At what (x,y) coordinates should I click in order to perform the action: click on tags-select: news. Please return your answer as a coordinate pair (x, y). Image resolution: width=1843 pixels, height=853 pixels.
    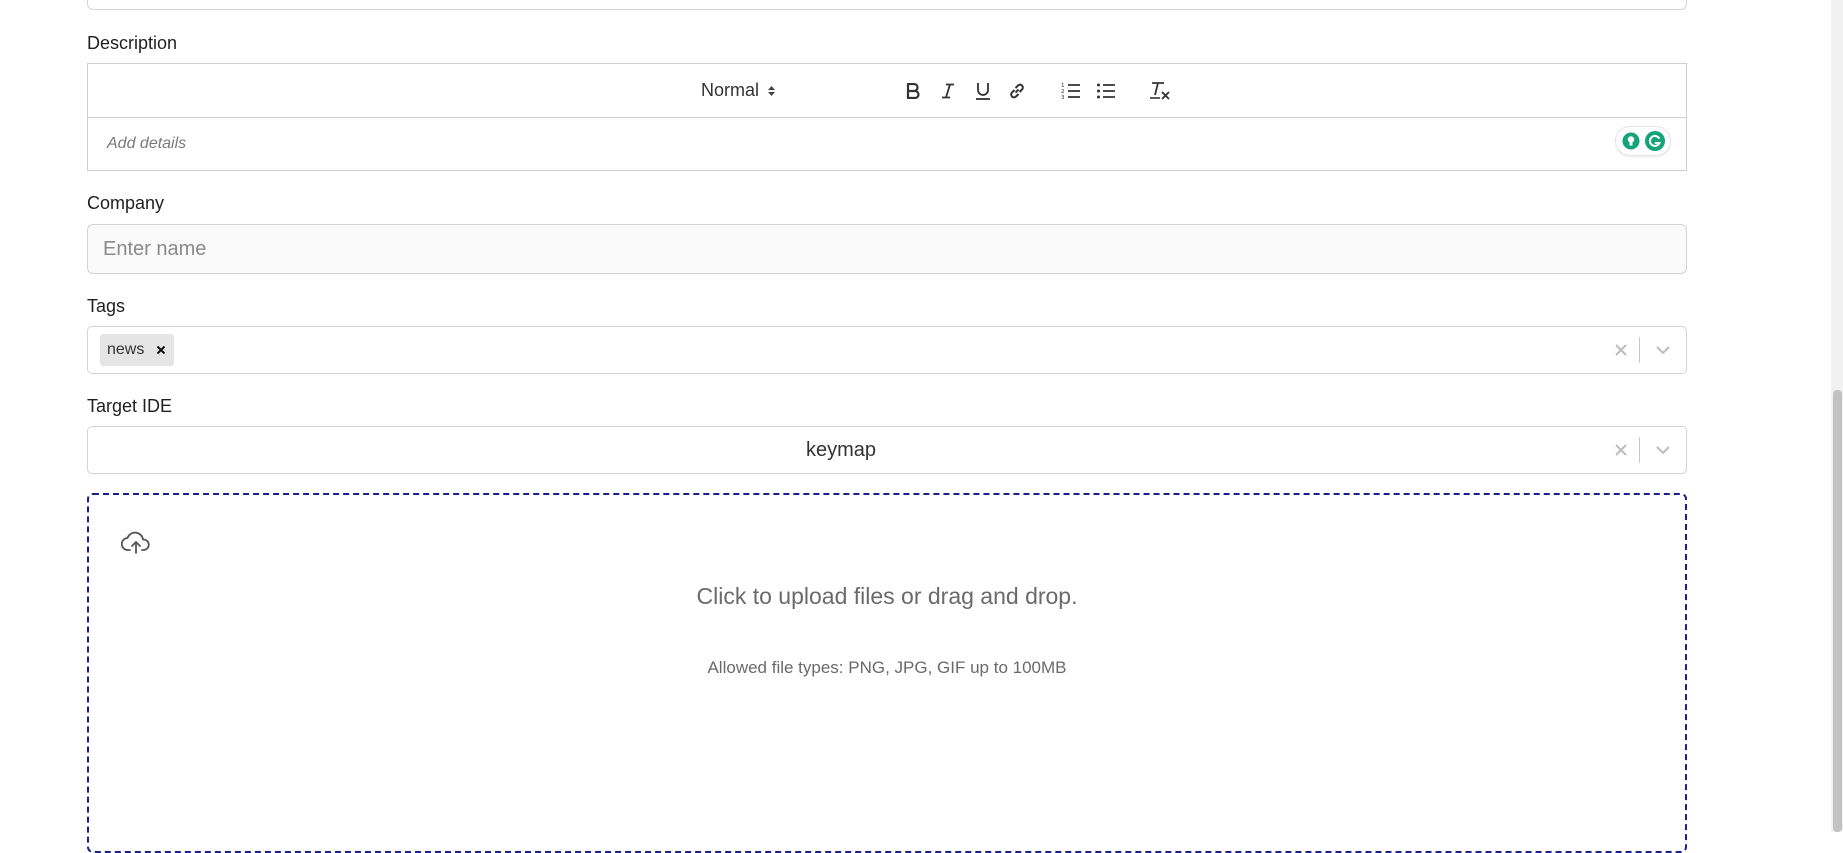
    Looking at the image, I should click on (887, 350).